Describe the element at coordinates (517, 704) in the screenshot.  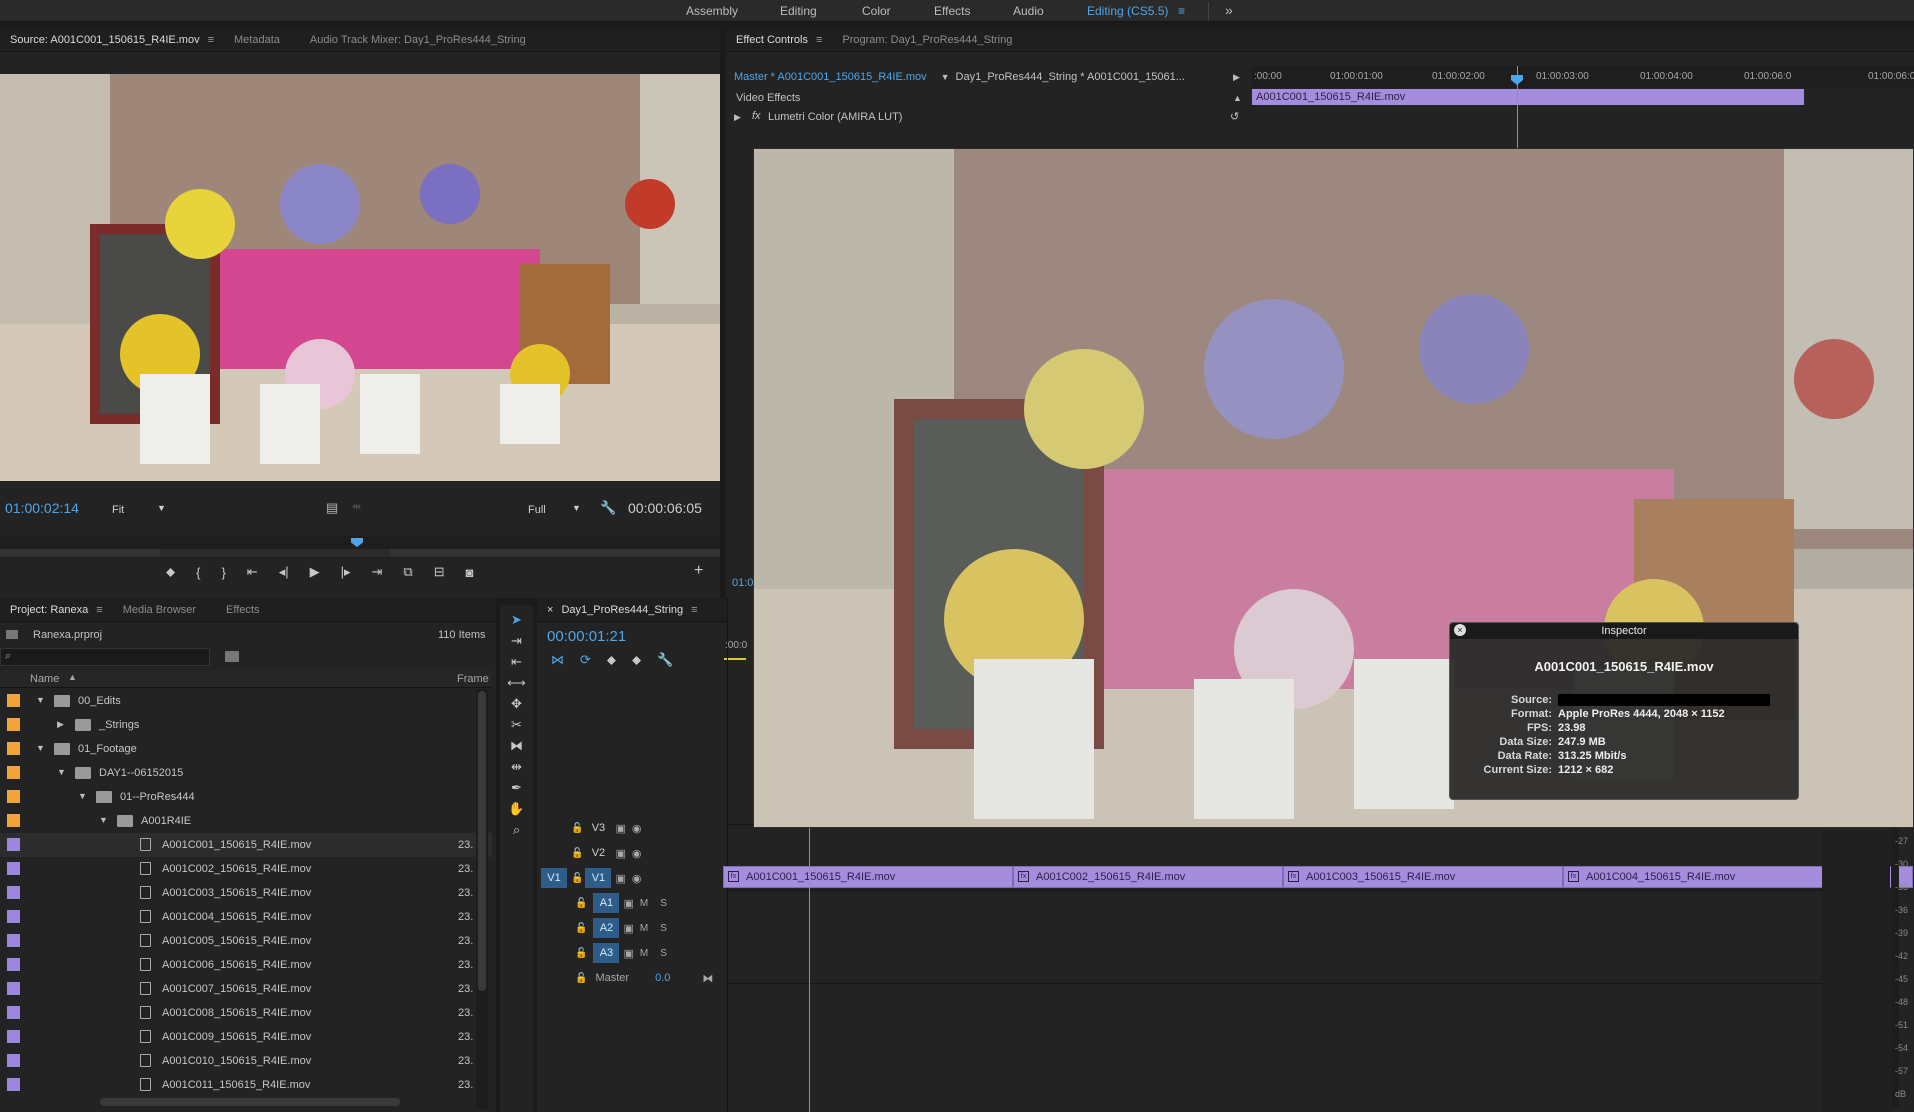
I see `rate-stretch-tool-icon: ✥` at that location.